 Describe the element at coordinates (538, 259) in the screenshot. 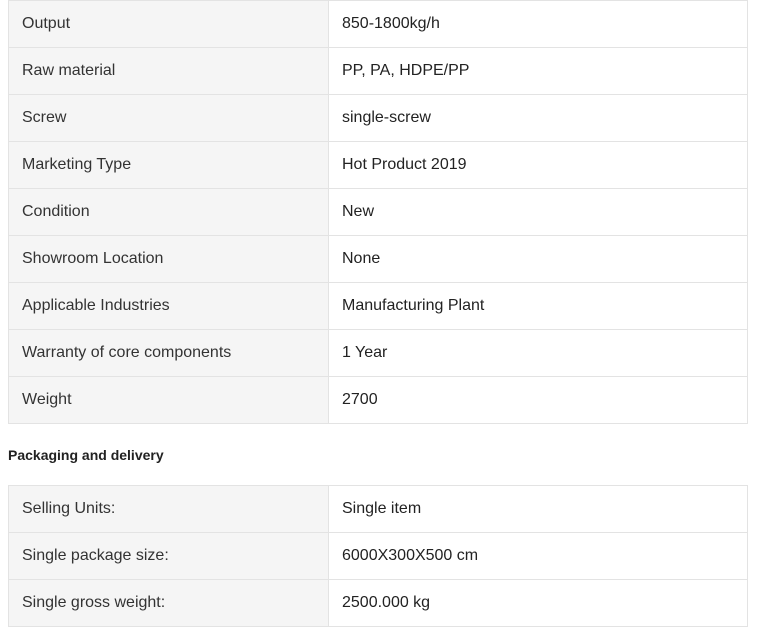

I see `attribute-value: None` at that location.